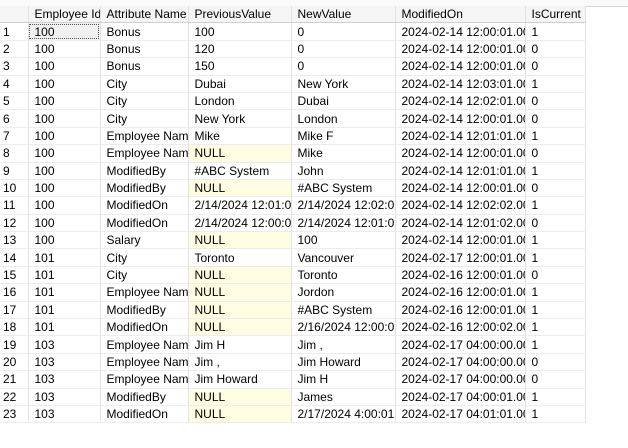 The width and height of the screenshot is (628, 448). What do you see at coordinates (343, 275) in the screenshot?
I see `new-value-cell: Toronto` at bounding box center [343, 275].